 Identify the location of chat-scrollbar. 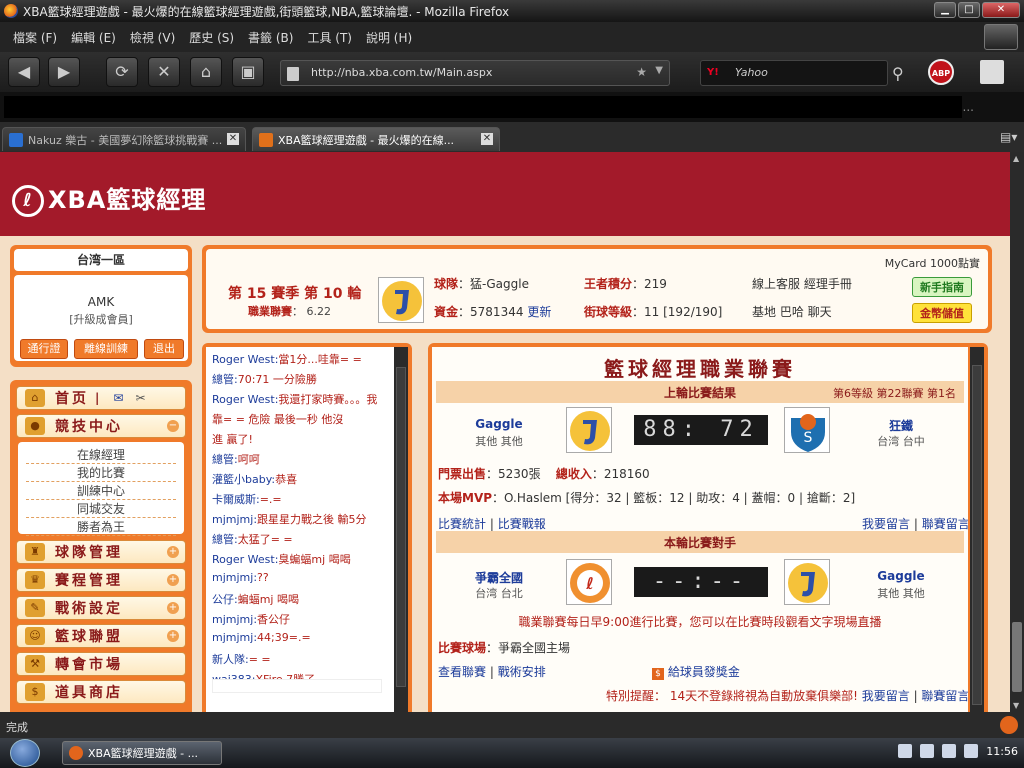
(401, 529).